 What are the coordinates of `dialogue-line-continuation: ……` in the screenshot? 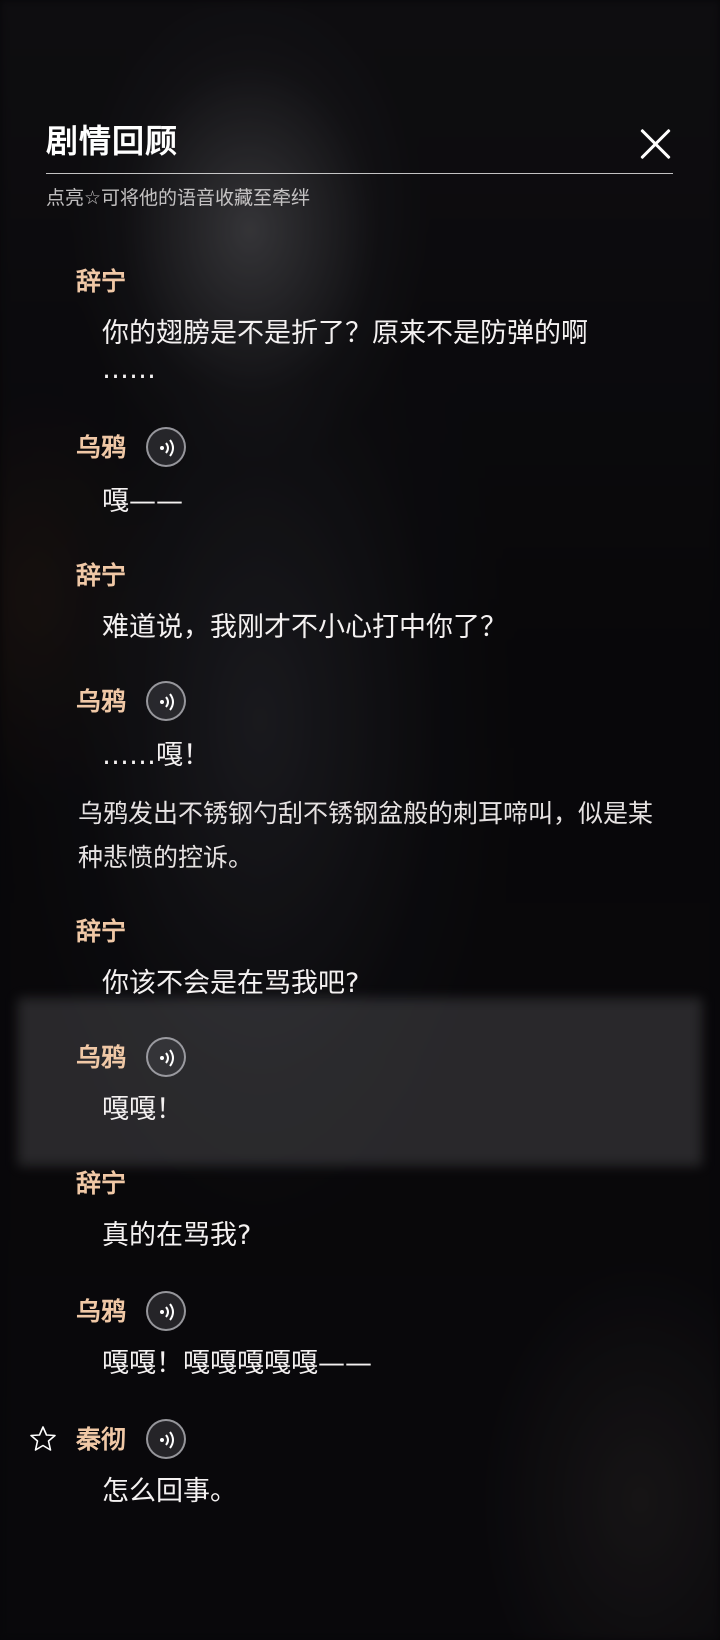 It's located at (129, 369).